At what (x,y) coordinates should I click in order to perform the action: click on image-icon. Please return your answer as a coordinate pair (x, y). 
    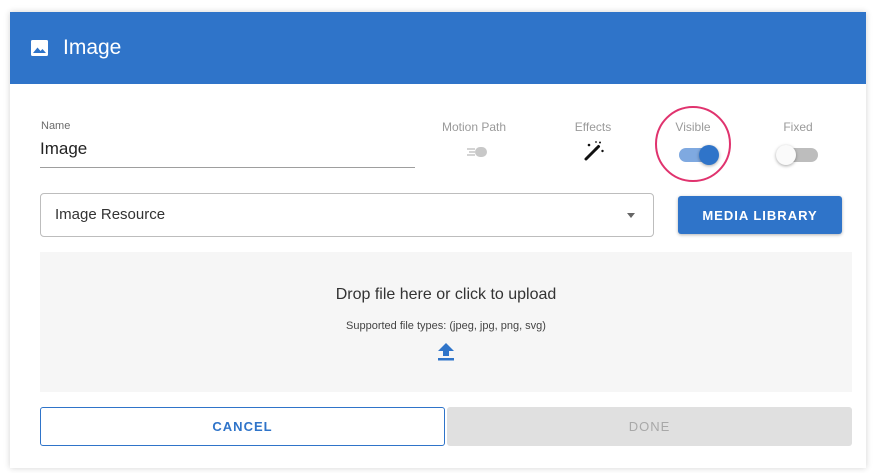
    Looking at the image, I should click on (39, 48).